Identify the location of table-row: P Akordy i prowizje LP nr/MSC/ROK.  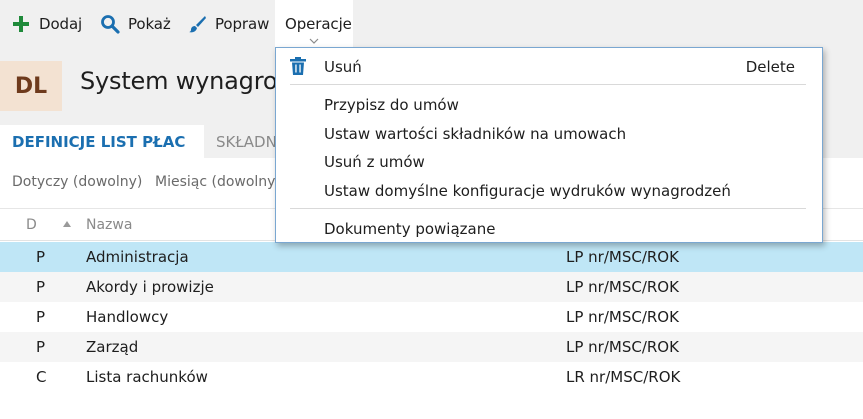
(431, 287).